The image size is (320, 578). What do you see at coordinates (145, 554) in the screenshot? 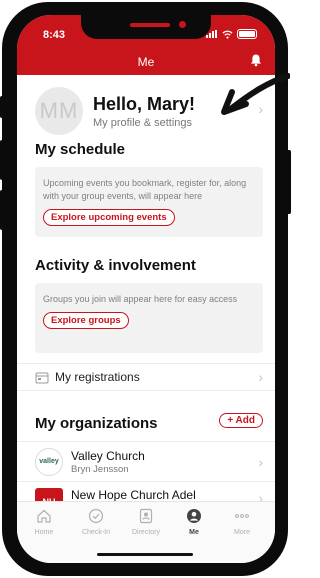
I see `home-indicator` at bounding box center [145, 554].